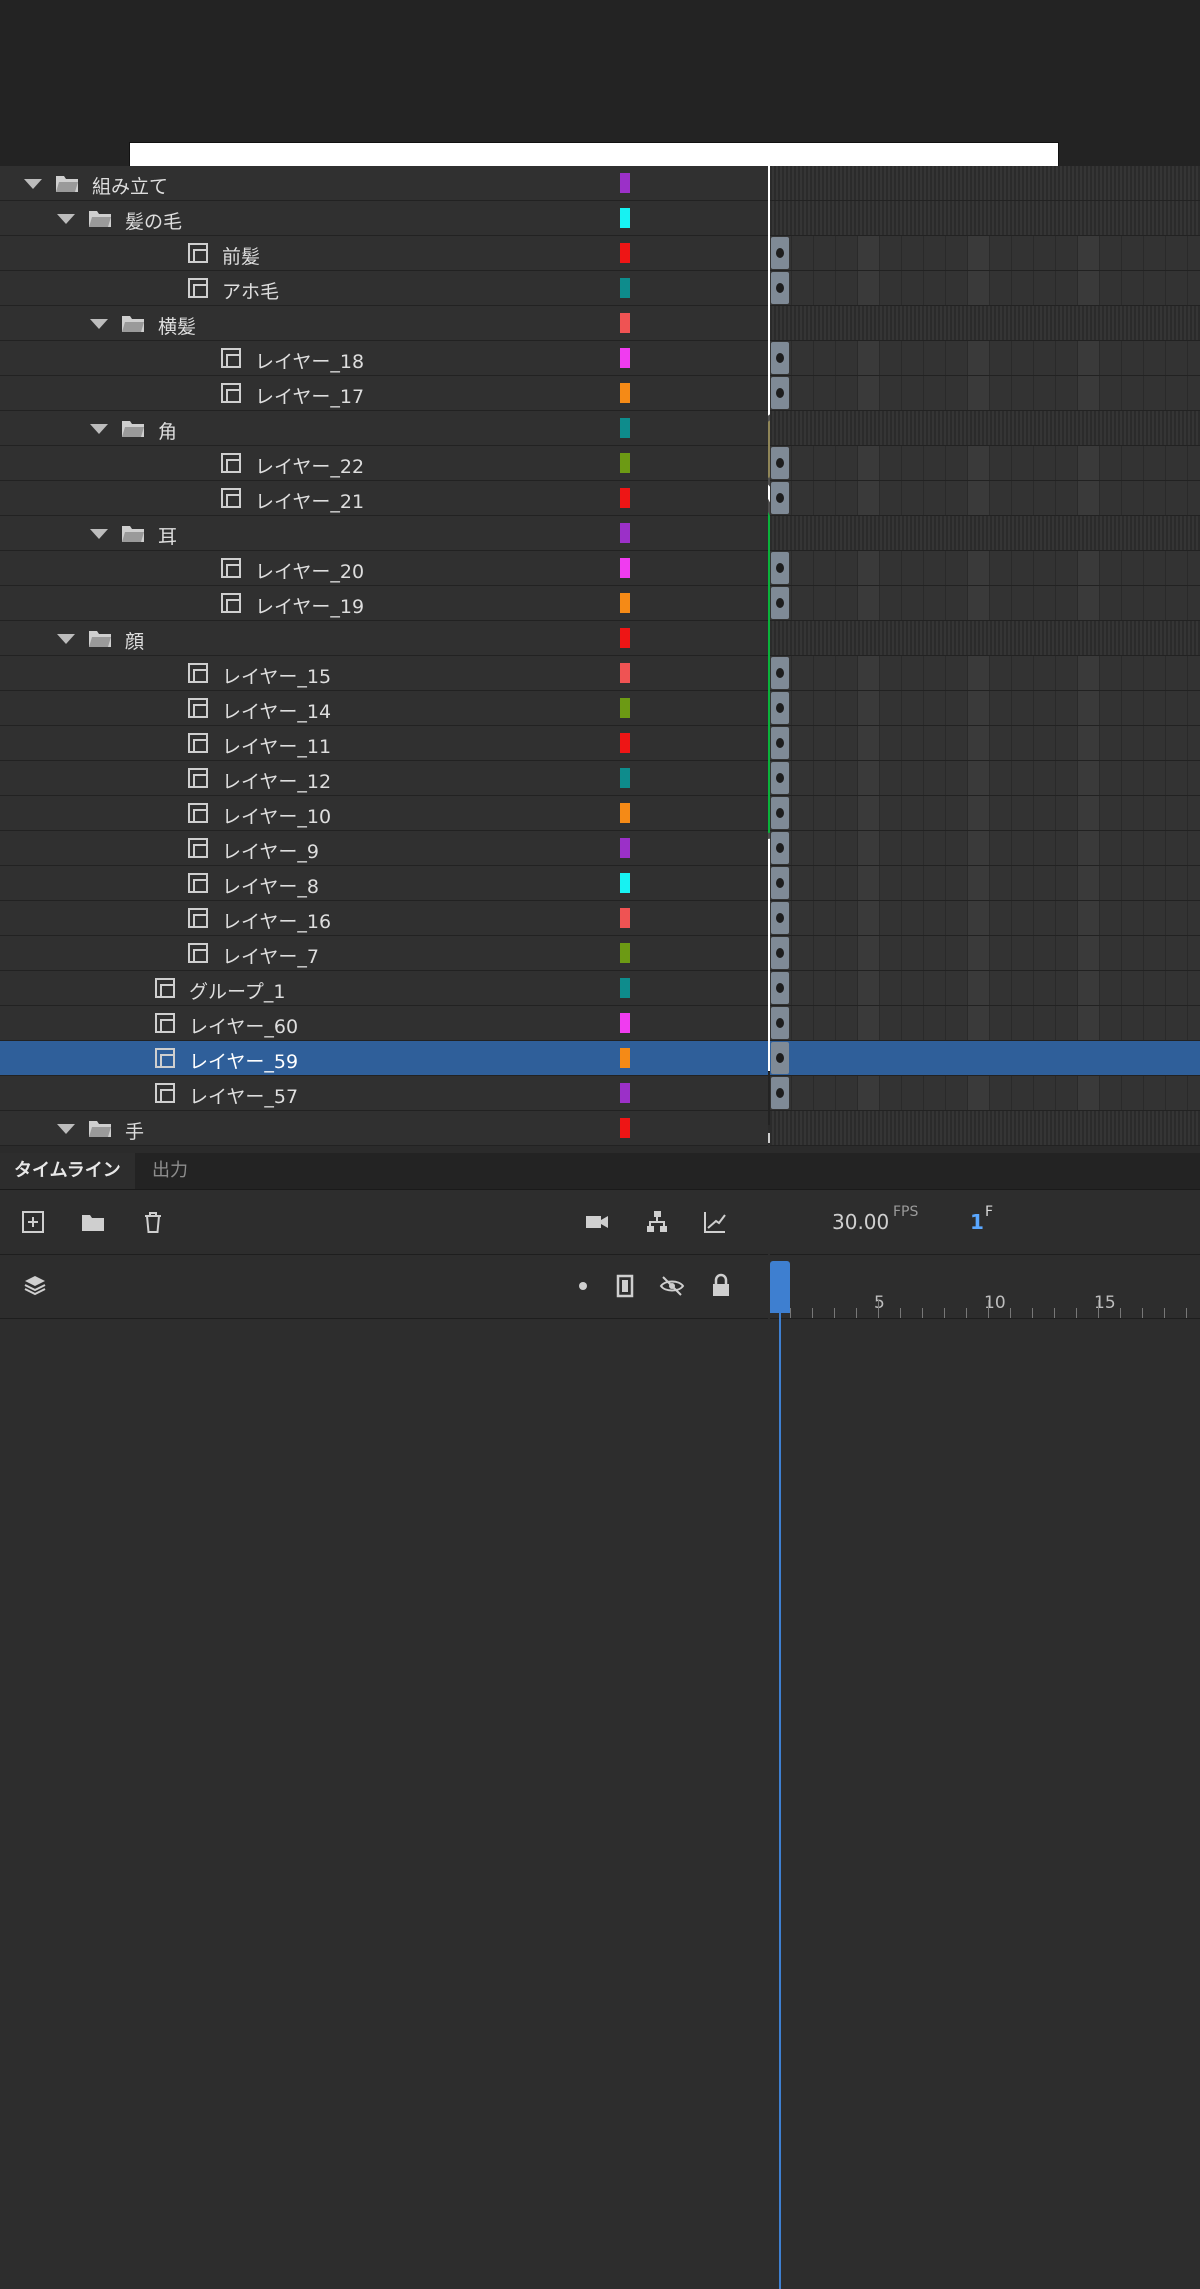  What do you see at coordinates (130, 185) in the screenshot?
I see `layer-name: 組み立て` at bounding box center [130, 185].